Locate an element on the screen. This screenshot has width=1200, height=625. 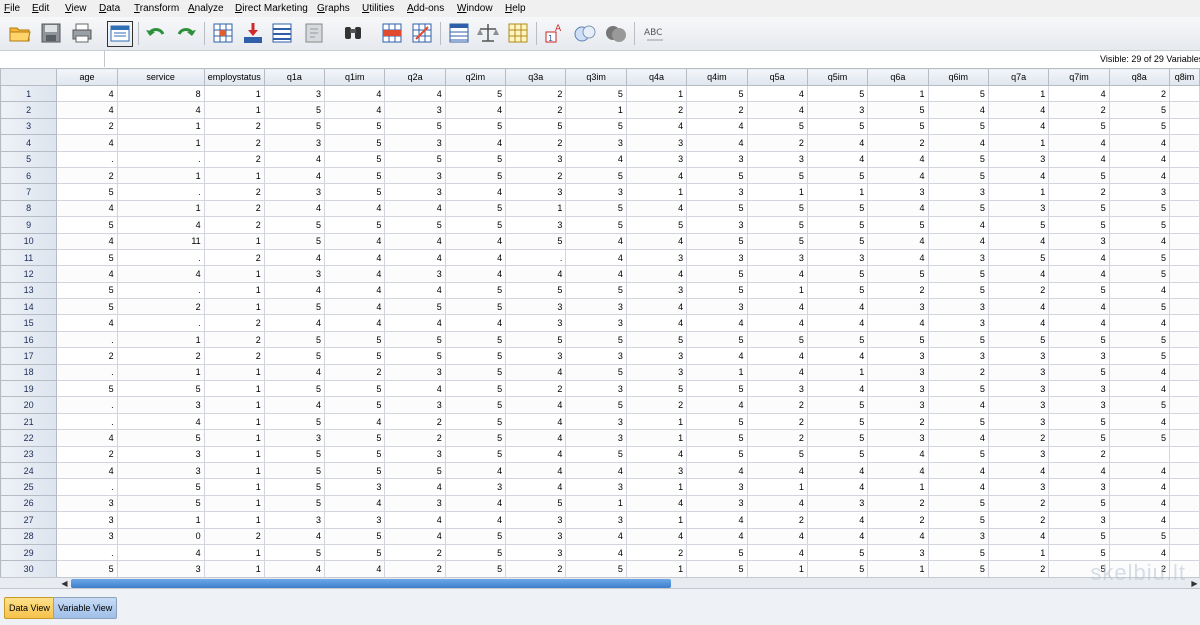
row-header: 21 is located at coordinates (29, 421).